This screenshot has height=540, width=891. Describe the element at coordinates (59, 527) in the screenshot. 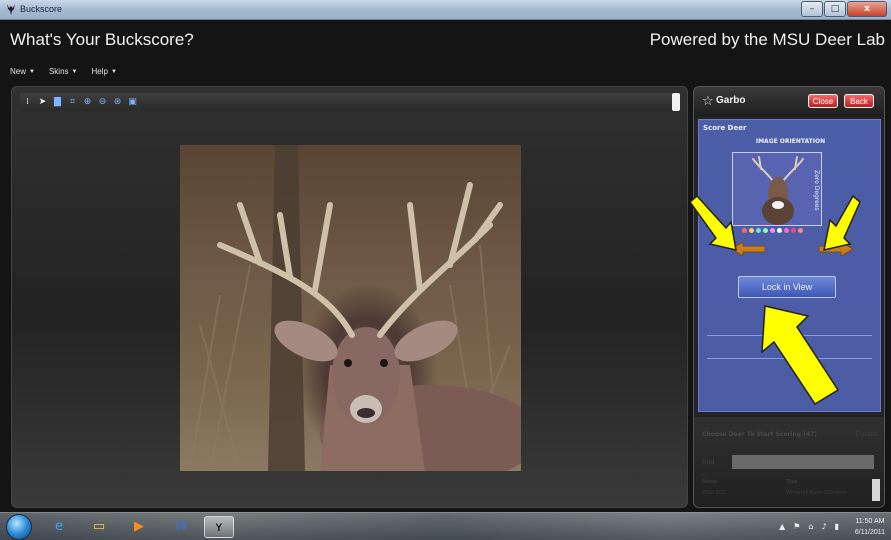

I see `ie-icon: e` at that location.